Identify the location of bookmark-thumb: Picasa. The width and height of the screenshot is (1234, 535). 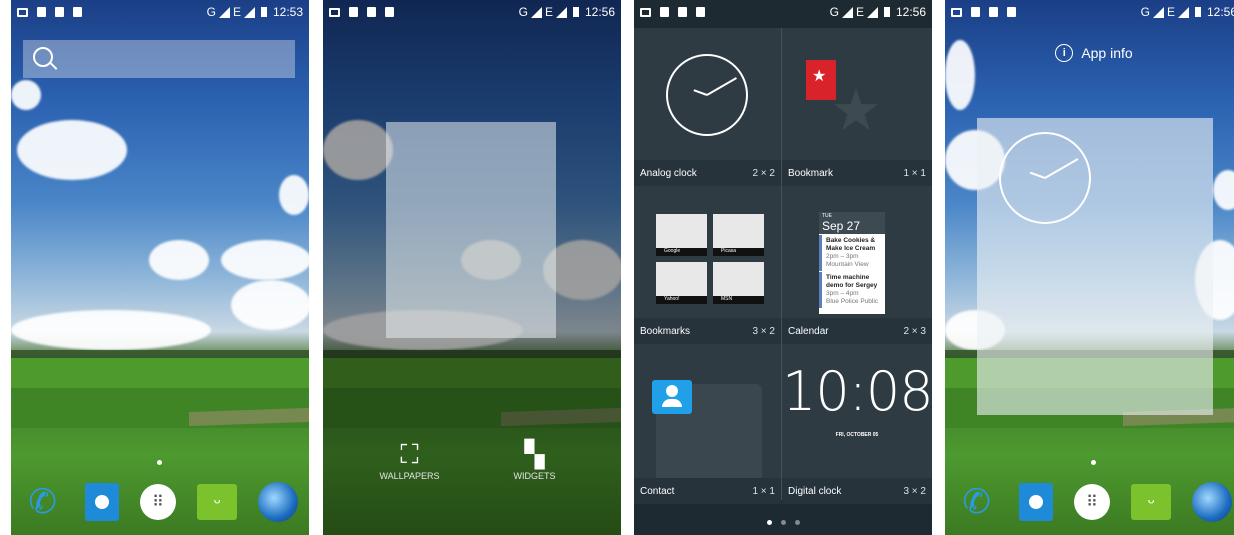
(738, 235).